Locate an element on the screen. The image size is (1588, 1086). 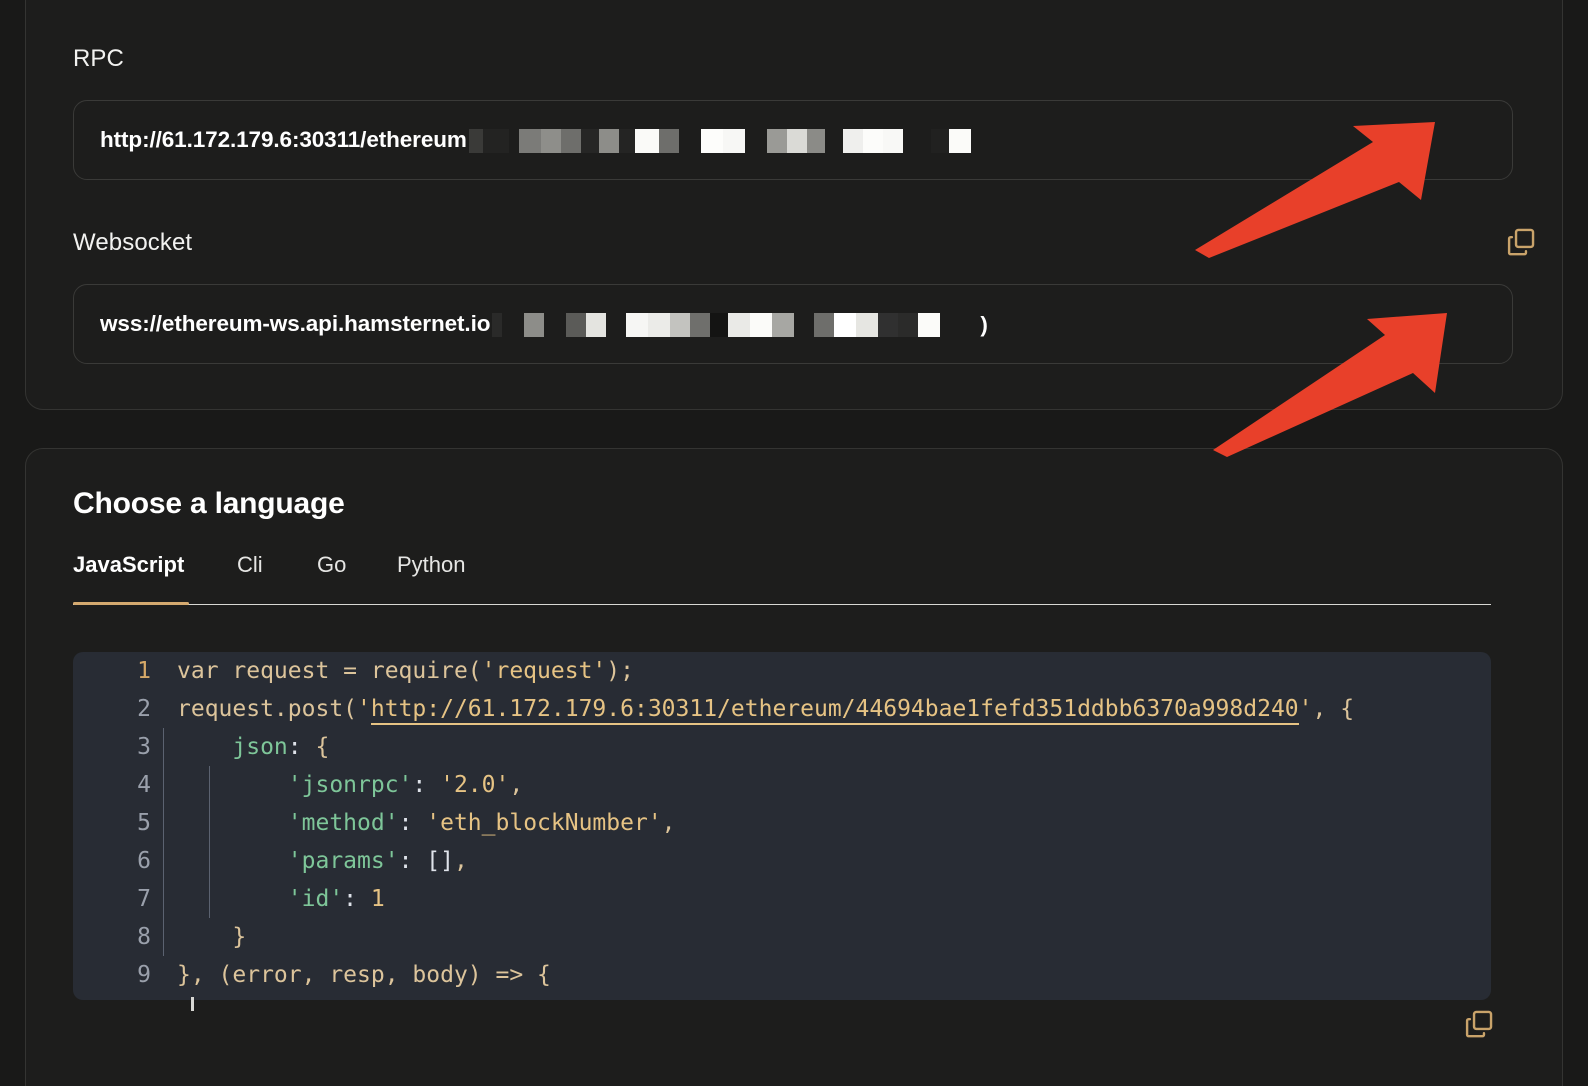
code-line: 3 json: { is located at coordinates (782, 747).